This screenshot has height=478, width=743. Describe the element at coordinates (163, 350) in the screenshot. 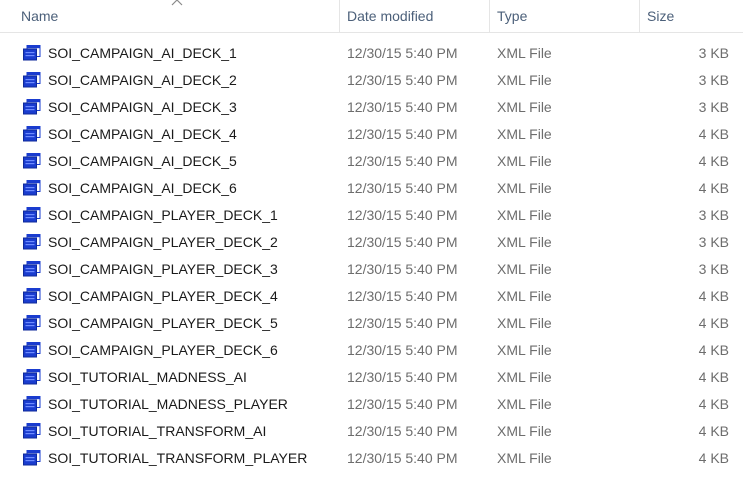

I see `file-name: SOI_CAMPAIGN_PLAYER_DECK_6` at that location.